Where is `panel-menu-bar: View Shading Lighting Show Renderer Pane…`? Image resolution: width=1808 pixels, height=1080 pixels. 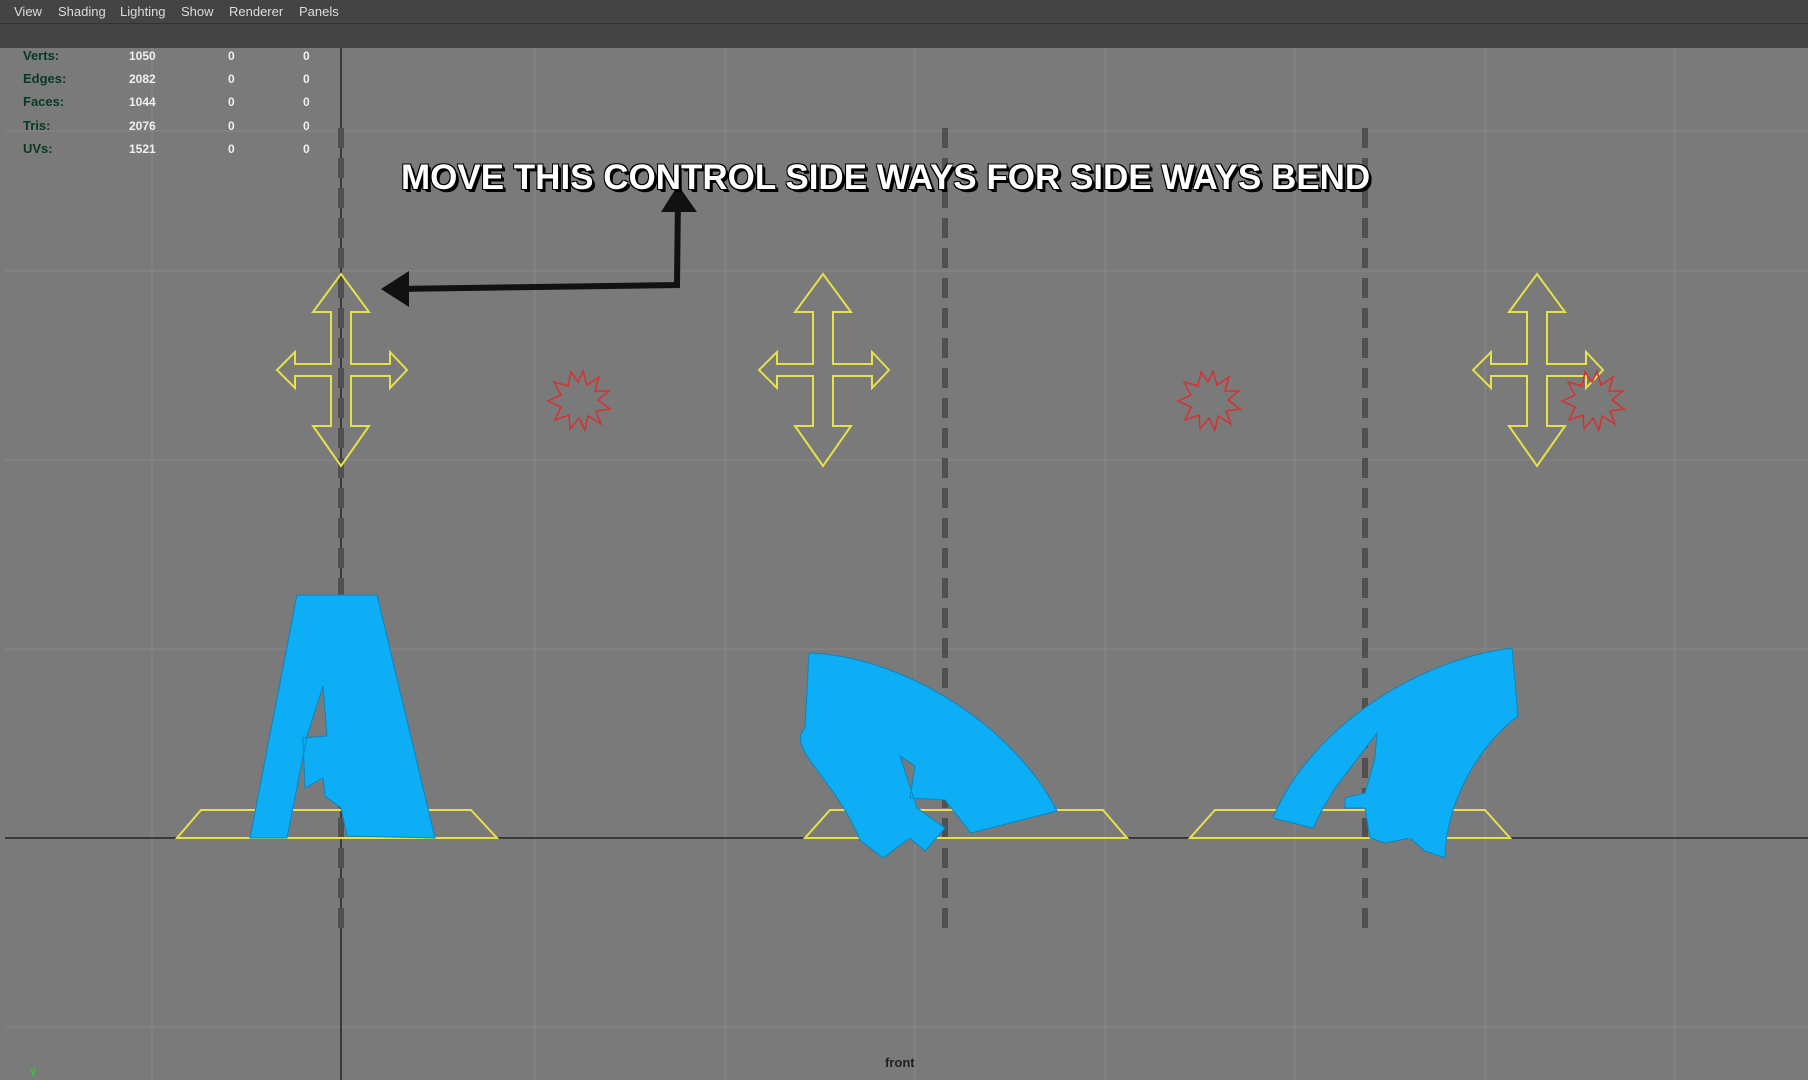
panel-menu-bar: View Shading Lighting Show Renderer Pane… is located at coordinates (904, 12).